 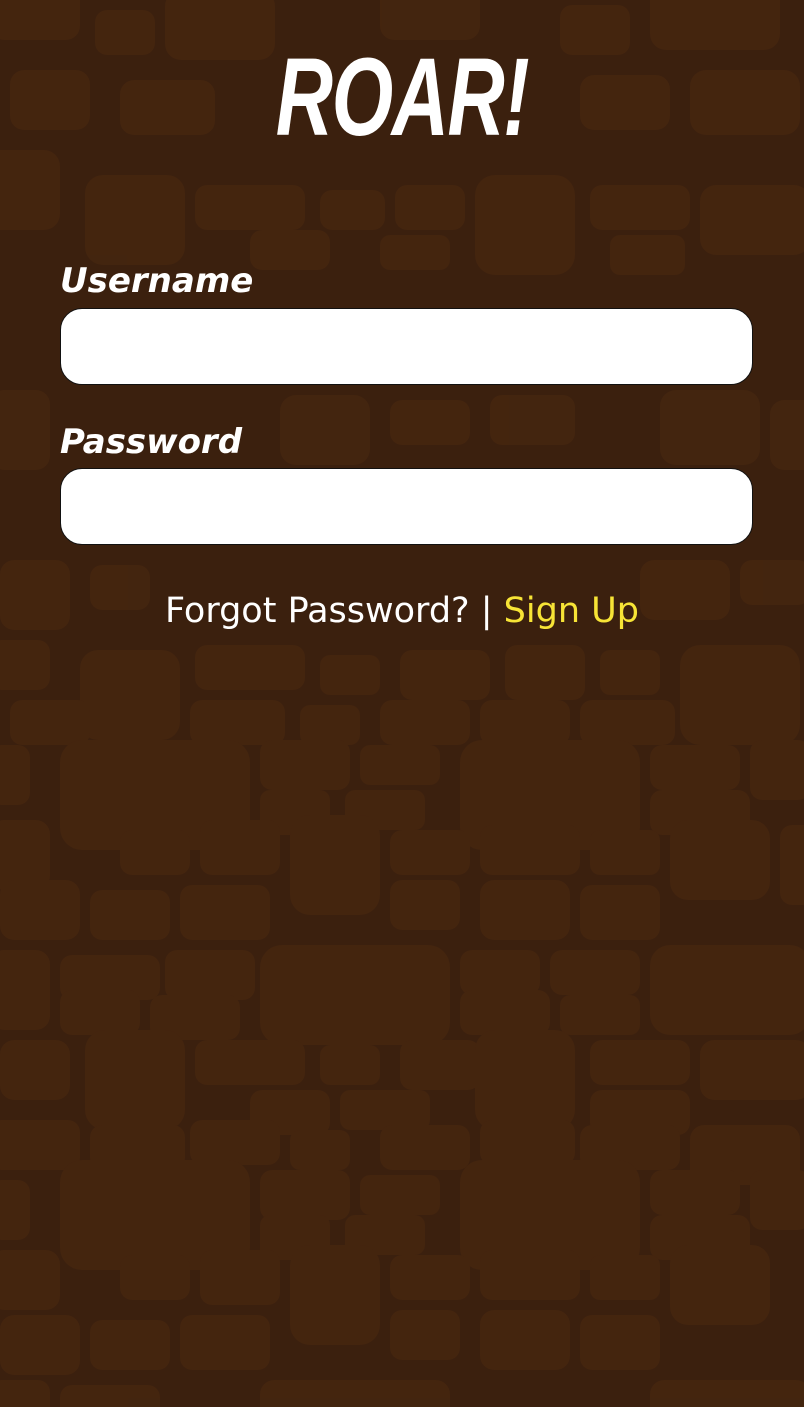 I want to click on password-label: Password, so click(x=151, y=442).